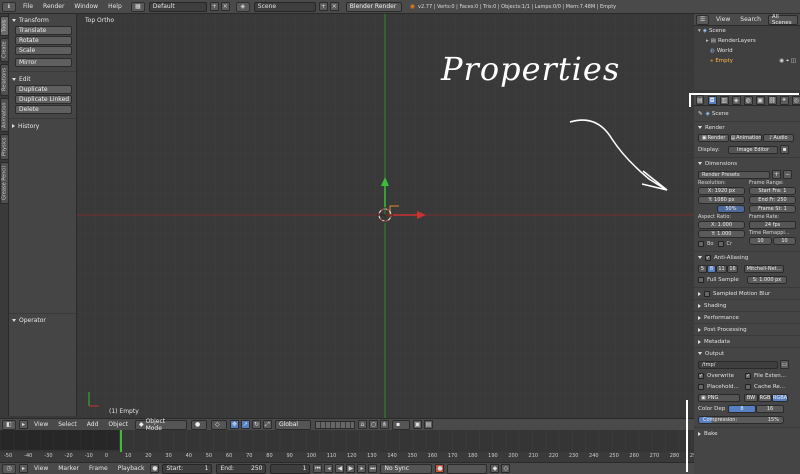 The image size is (800, 474). What do you see at coordinates (4, 183) in the screenshot?
I see `tab-grease-pencil: Grease Pencil` at bounding box center [4, 183].